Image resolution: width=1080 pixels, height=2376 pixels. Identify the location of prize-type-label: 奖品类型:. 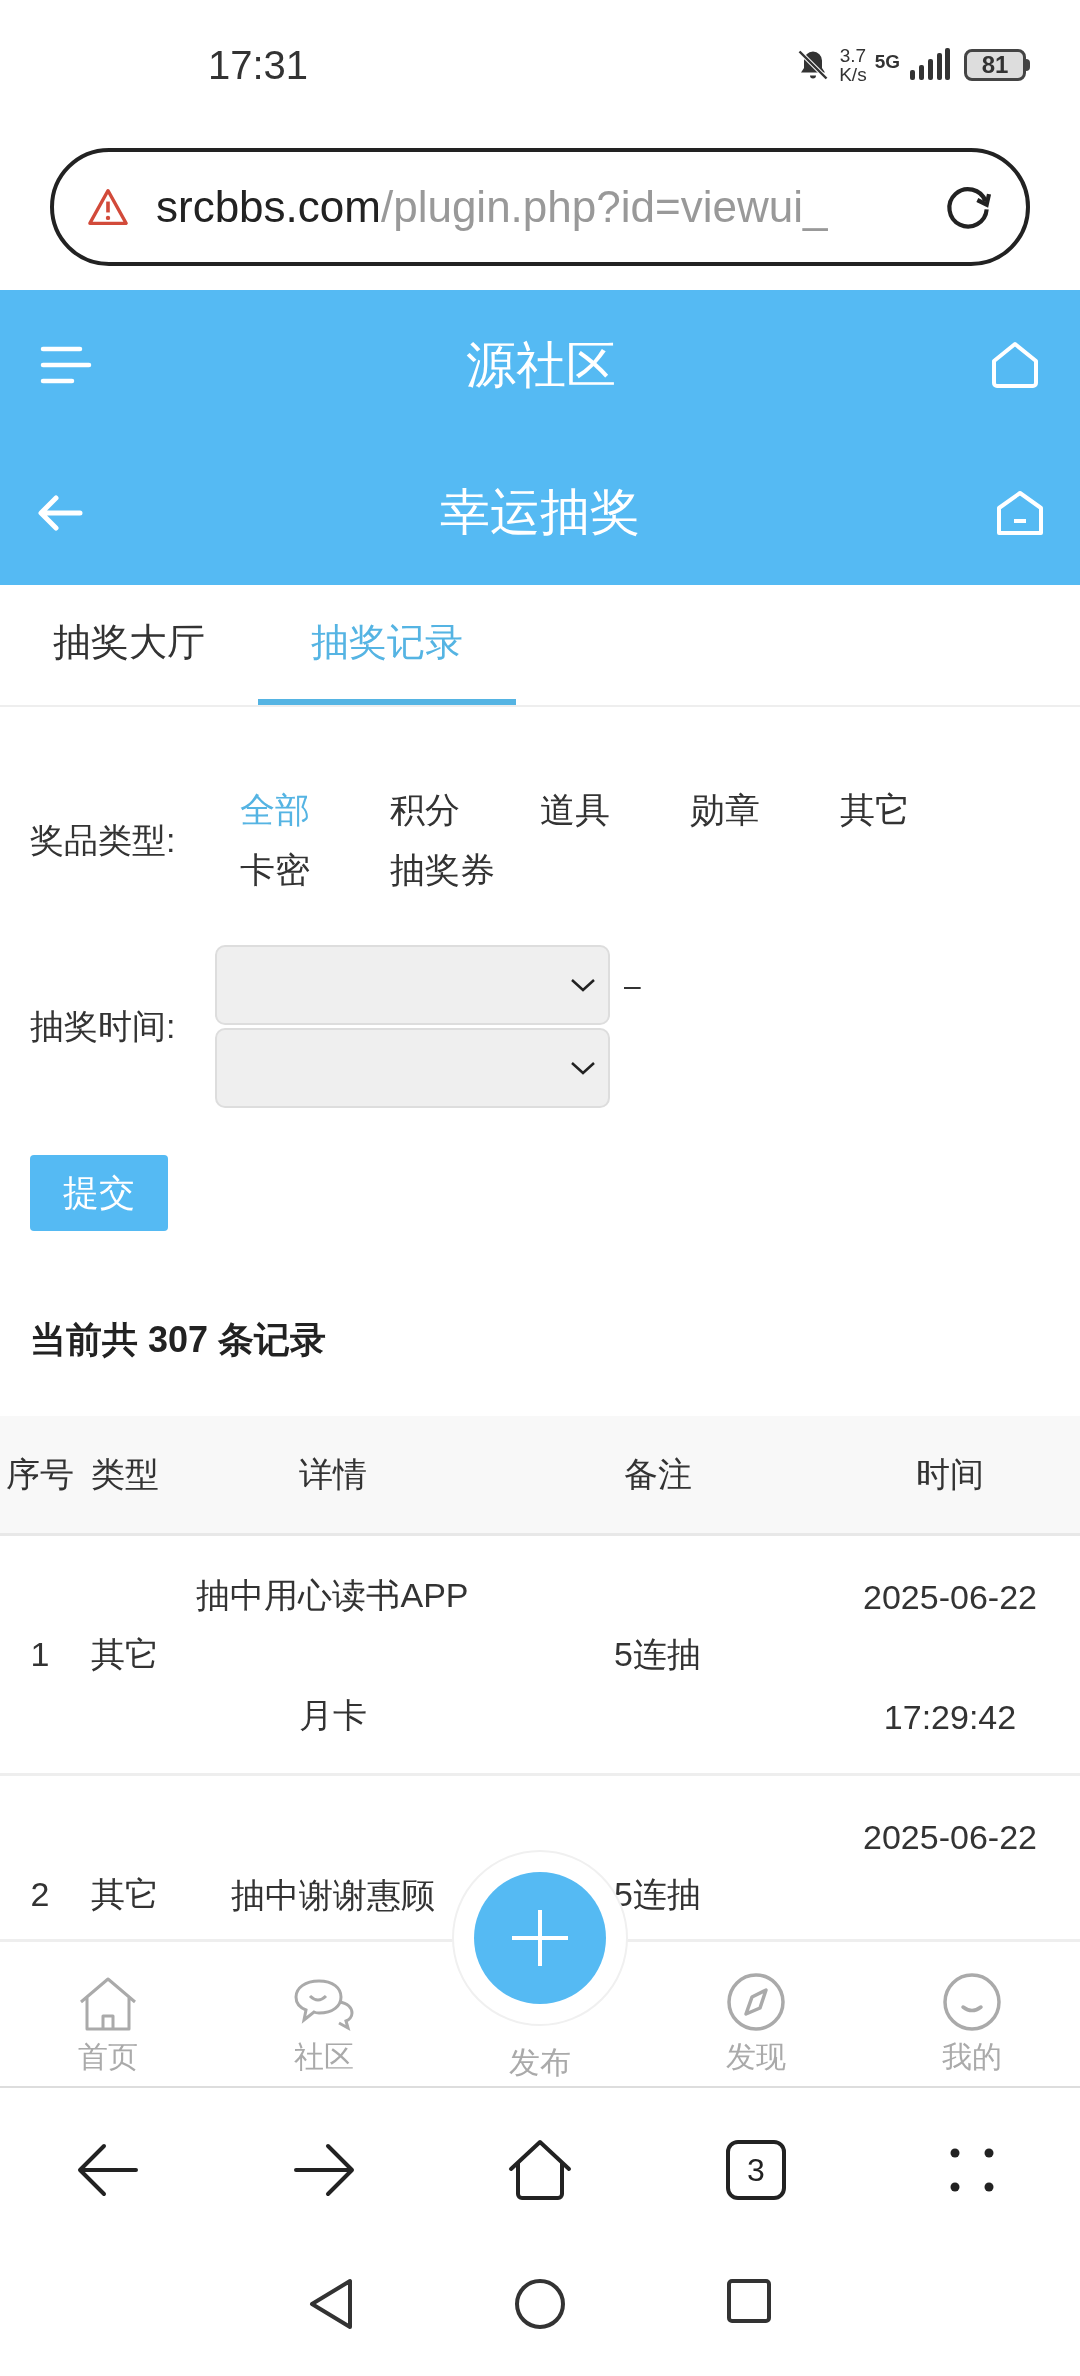
(103, 840).